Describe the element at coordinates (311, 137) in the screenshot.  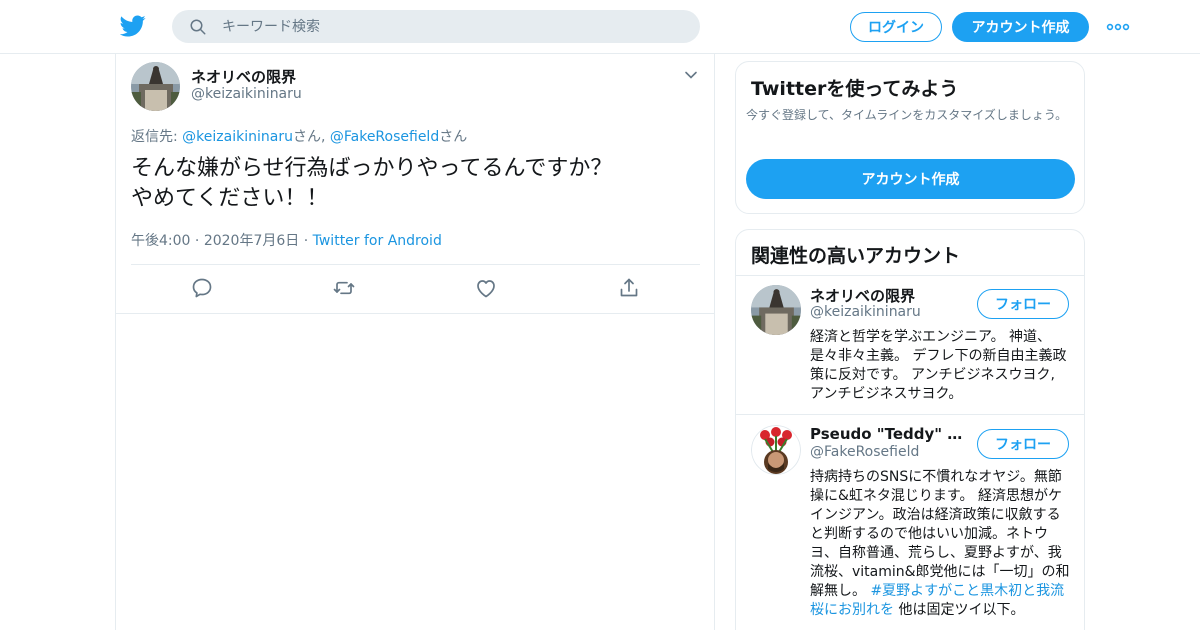
I see `reply-suffix: さん,` at that location.